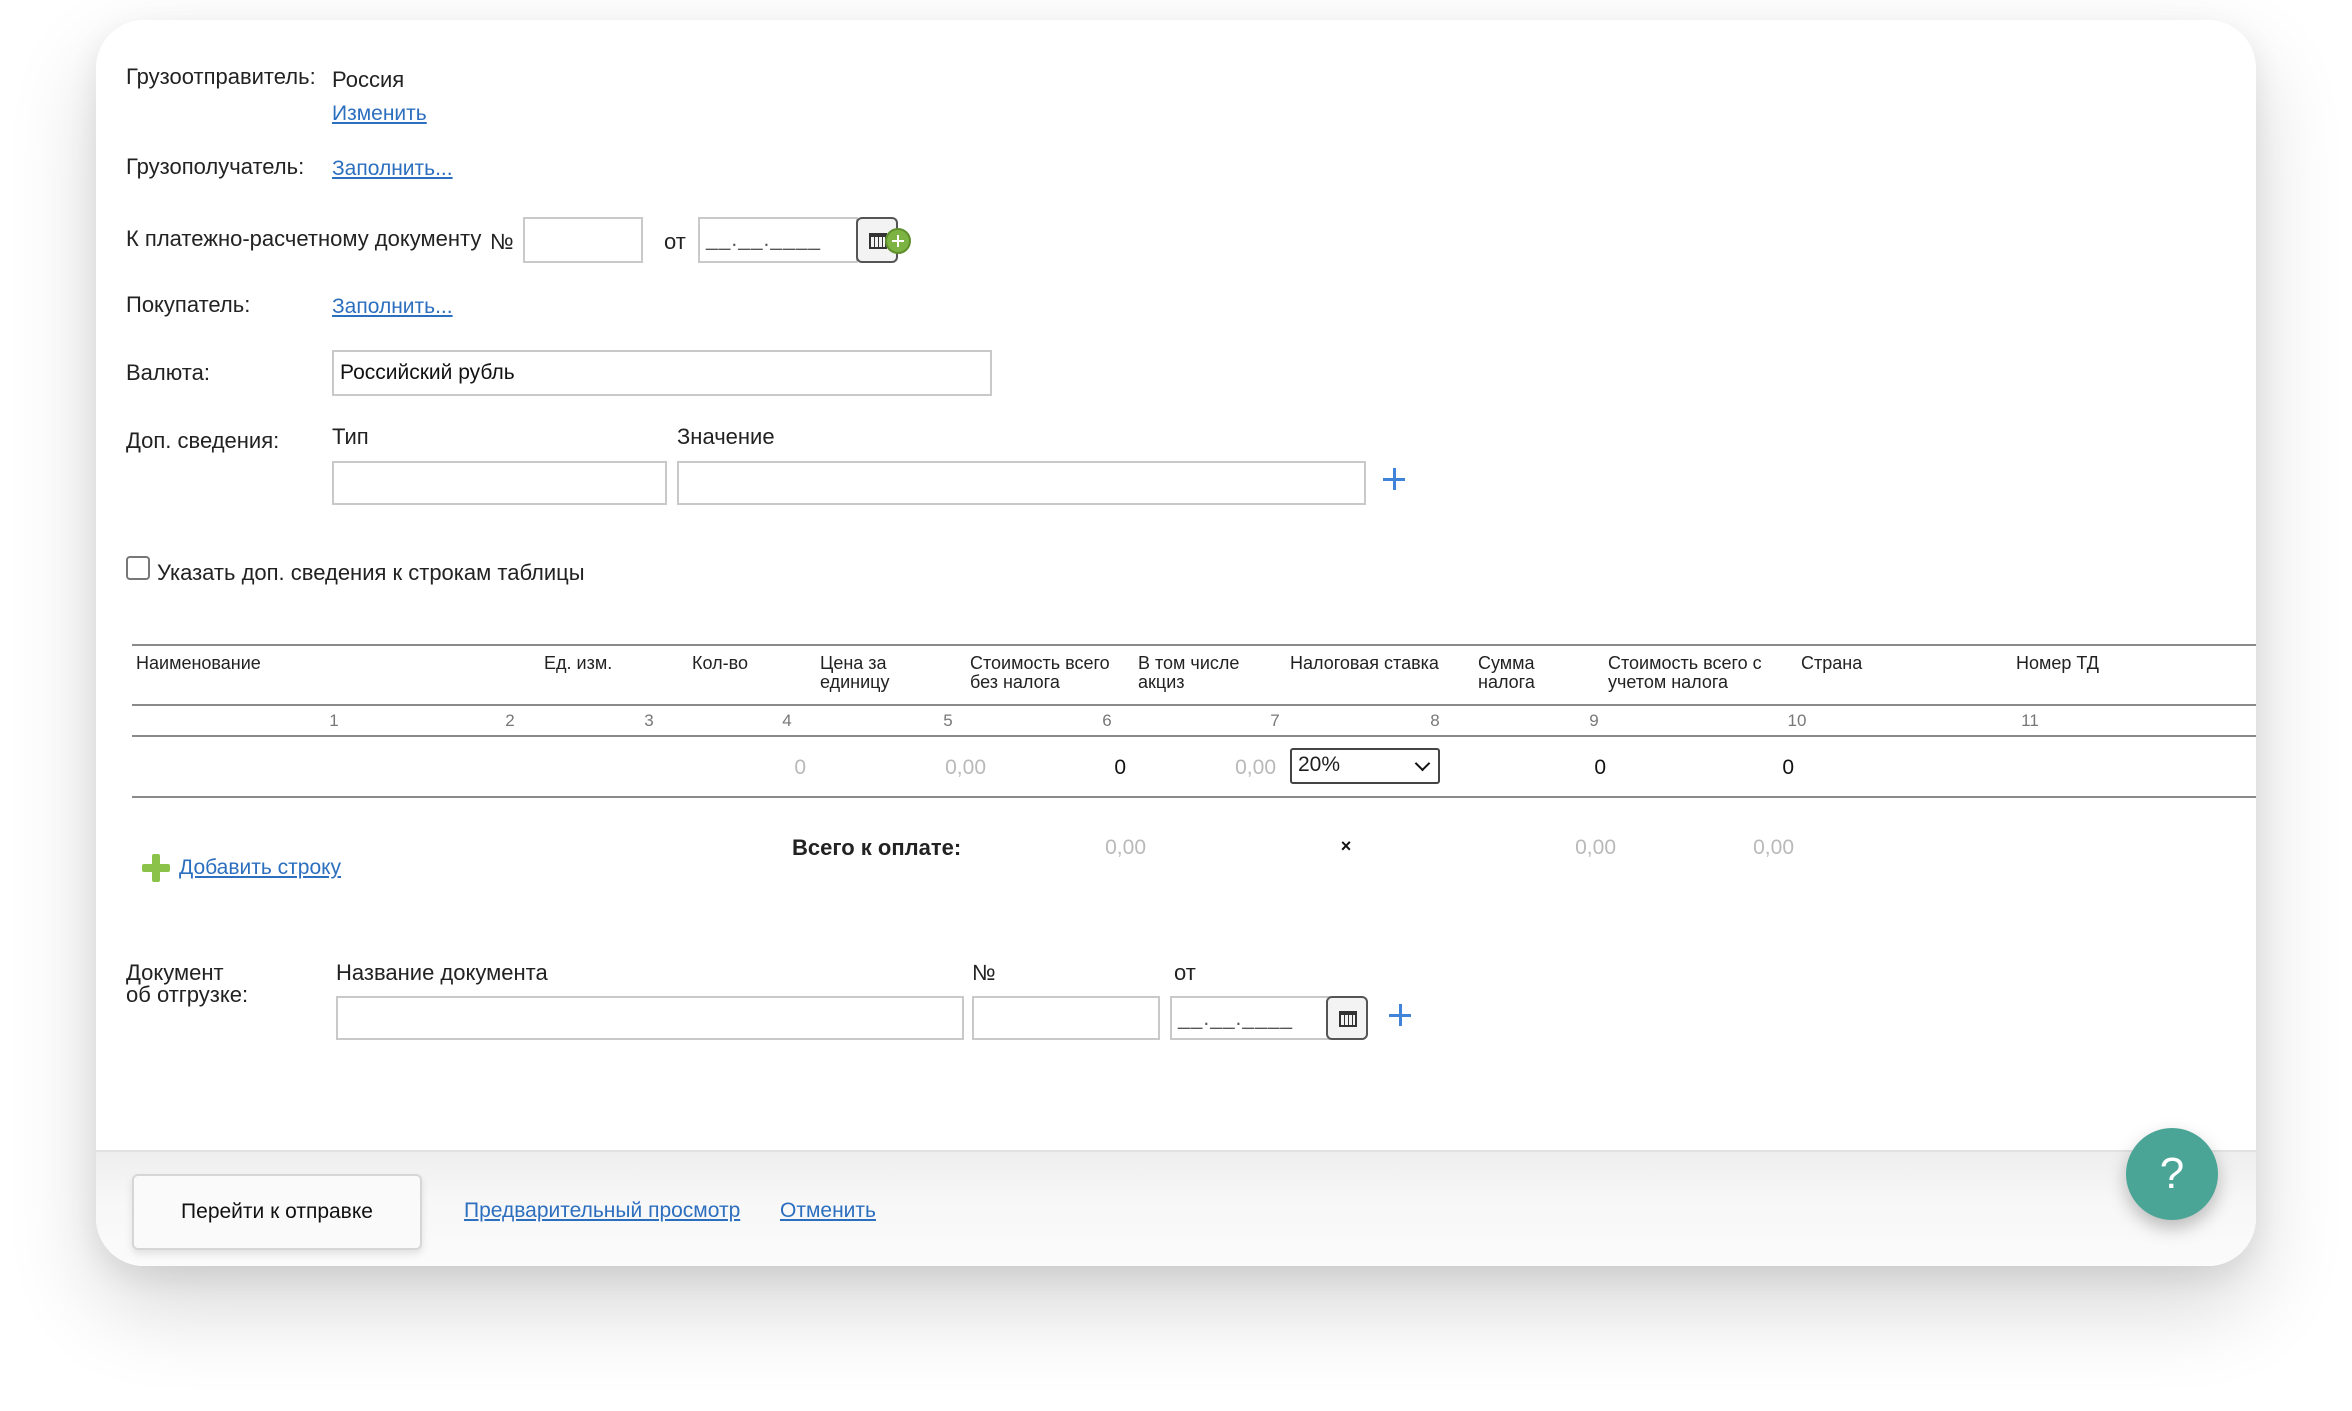 The height and width of the screenshot is (1411, 2352). Describe the element at coordinates (379, 114) in the screenshot. I see `shipper-change-link: Изменить` at that location.